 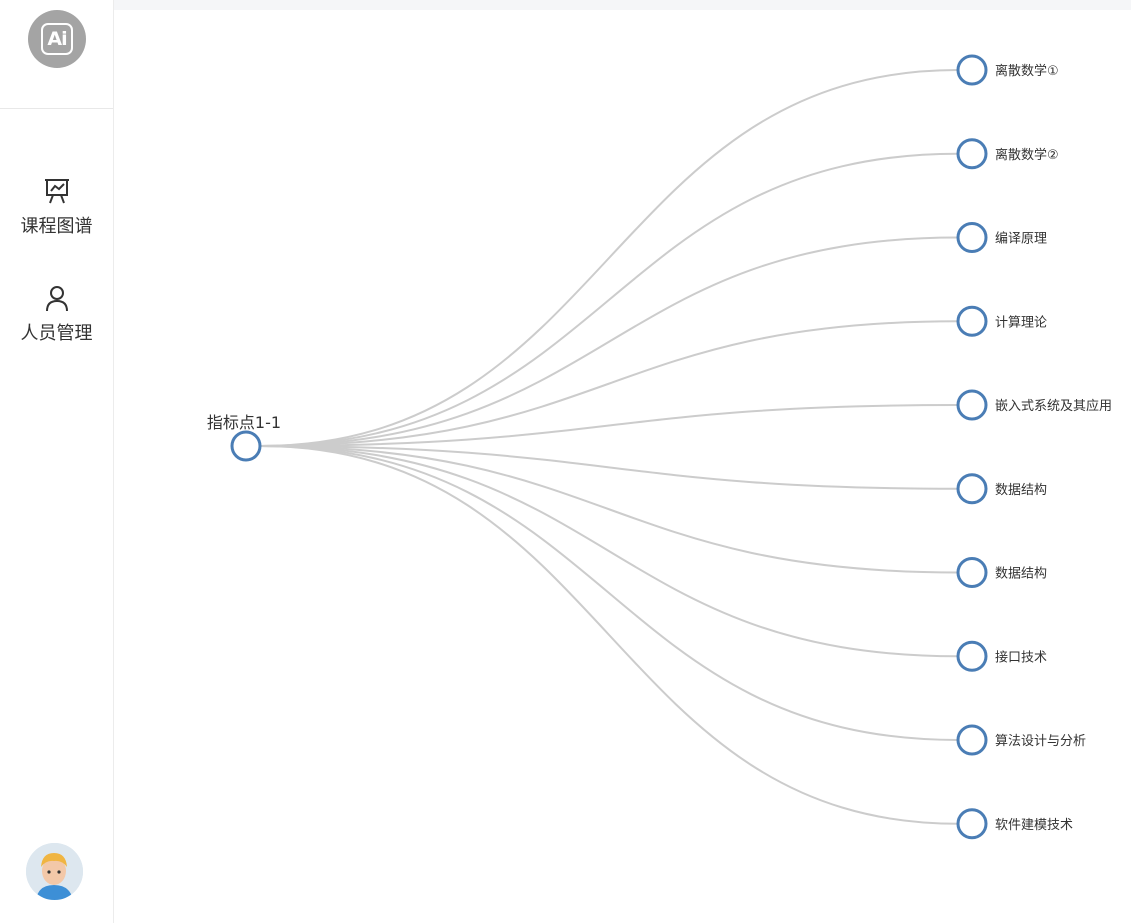 What do you see at coordinates (1021, 322) in the screenshot?
I see `graph-node-label: 计算理论` at bounding box center [1021, 322].